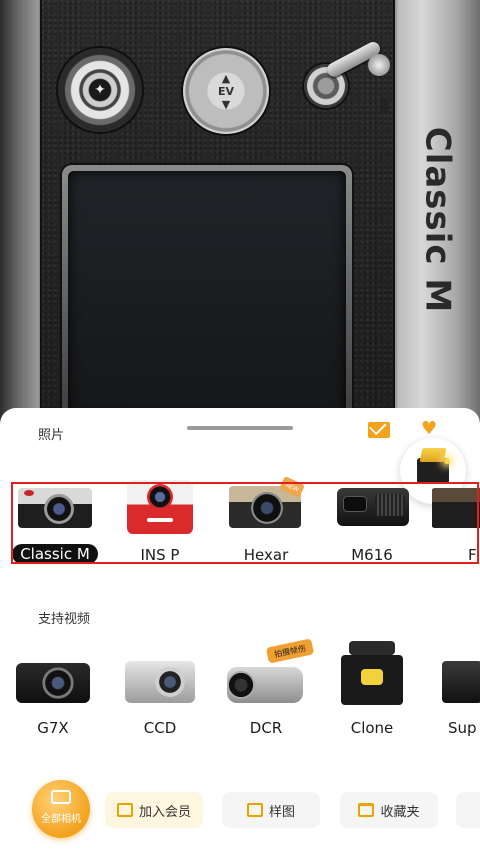 The width and height of the screenshot is (480, 853). What do you see at coordinates (266, 555) in the screenshot?
I see `camera-label: Hexar` at bounding box center [266, 555].